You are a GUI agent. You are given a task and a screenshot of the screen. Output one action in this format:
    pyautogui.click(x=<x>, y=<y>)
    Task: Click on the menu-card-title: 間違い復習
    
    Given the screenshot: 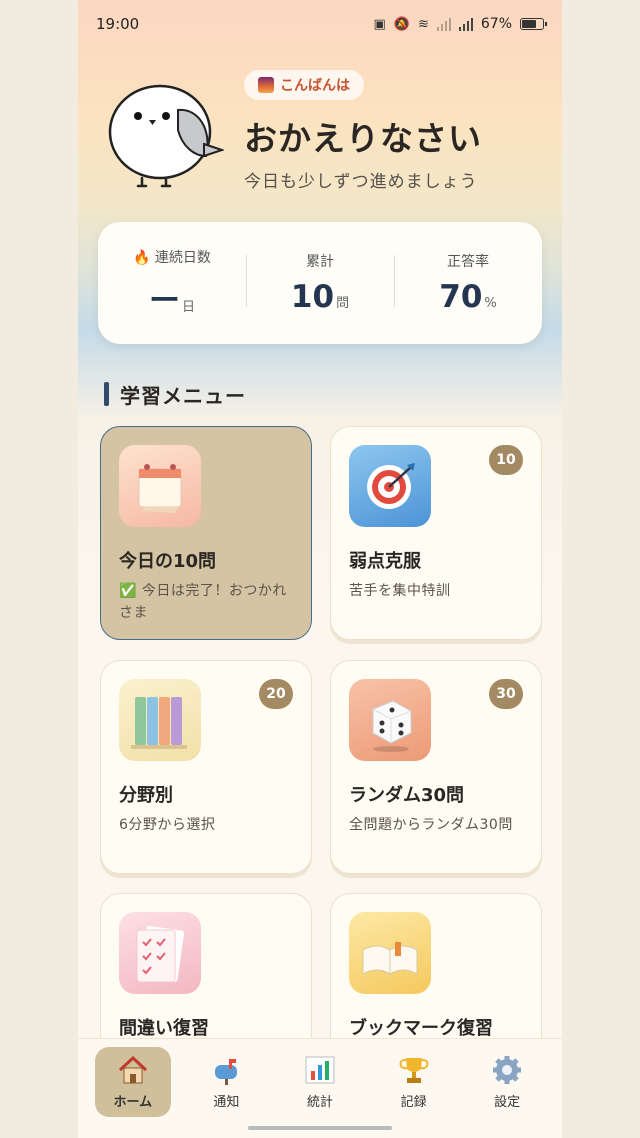 What is the action you would take?
    pyautogui.click(x=164, y=1028)
    